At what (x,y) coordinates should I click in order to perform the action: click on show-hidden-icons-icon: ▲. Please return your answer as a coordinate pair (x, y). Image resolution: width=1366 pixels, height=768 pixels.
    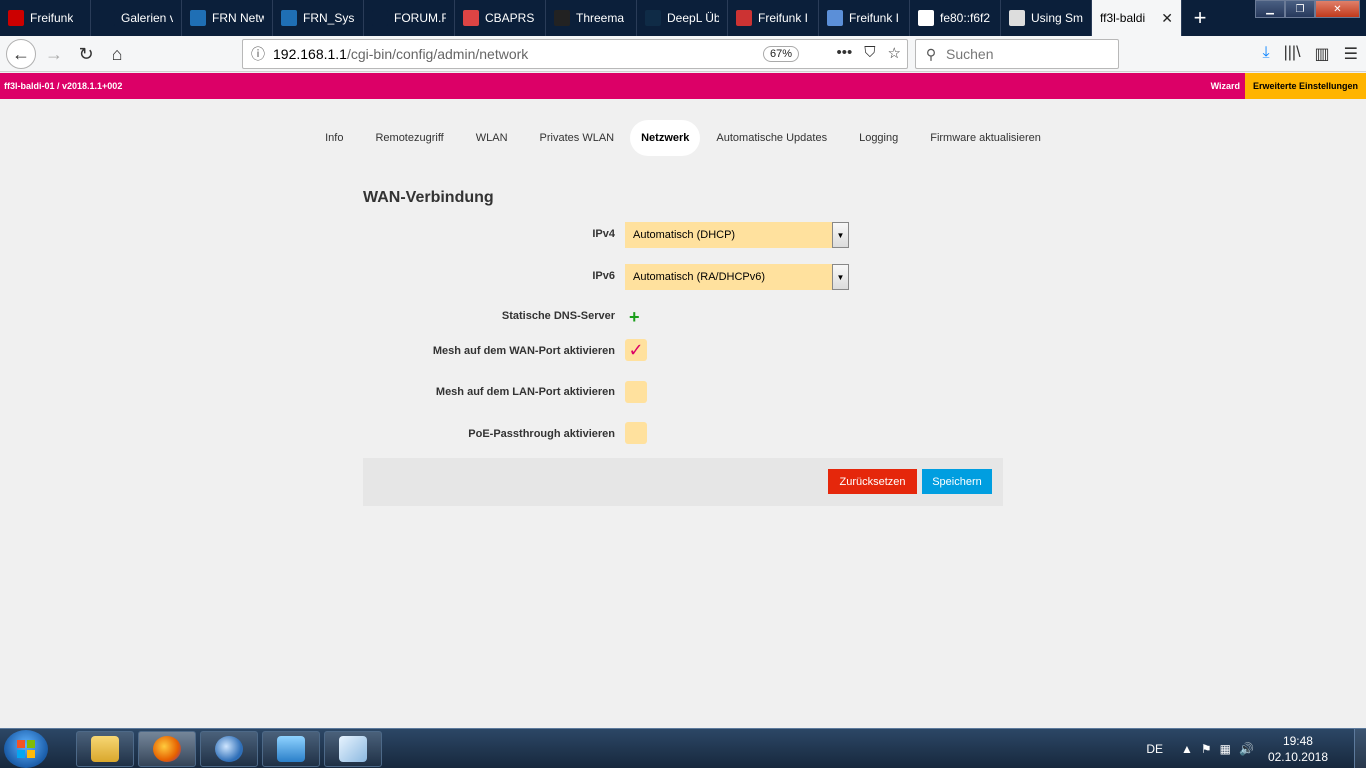
    Looking at the image, I should click on (1187, 749).